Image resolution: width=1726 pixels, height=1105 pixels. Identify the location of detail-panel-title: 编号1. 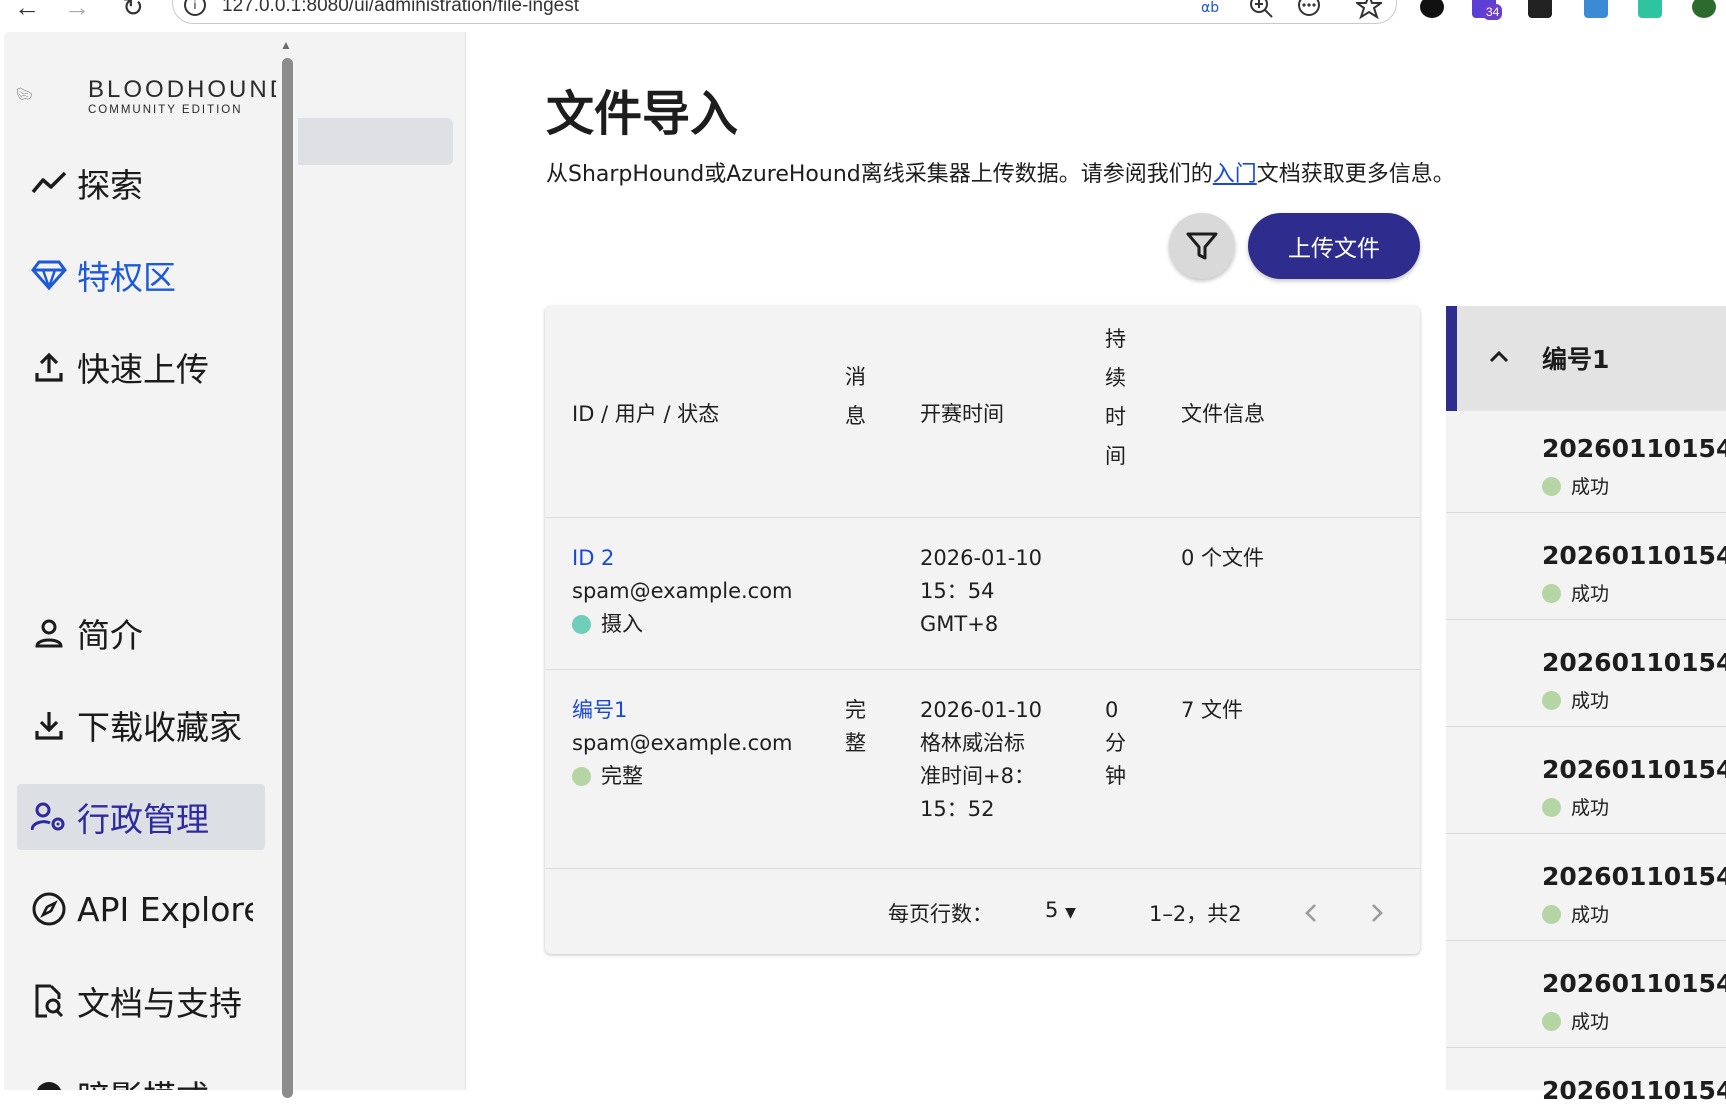
(1576, 359).